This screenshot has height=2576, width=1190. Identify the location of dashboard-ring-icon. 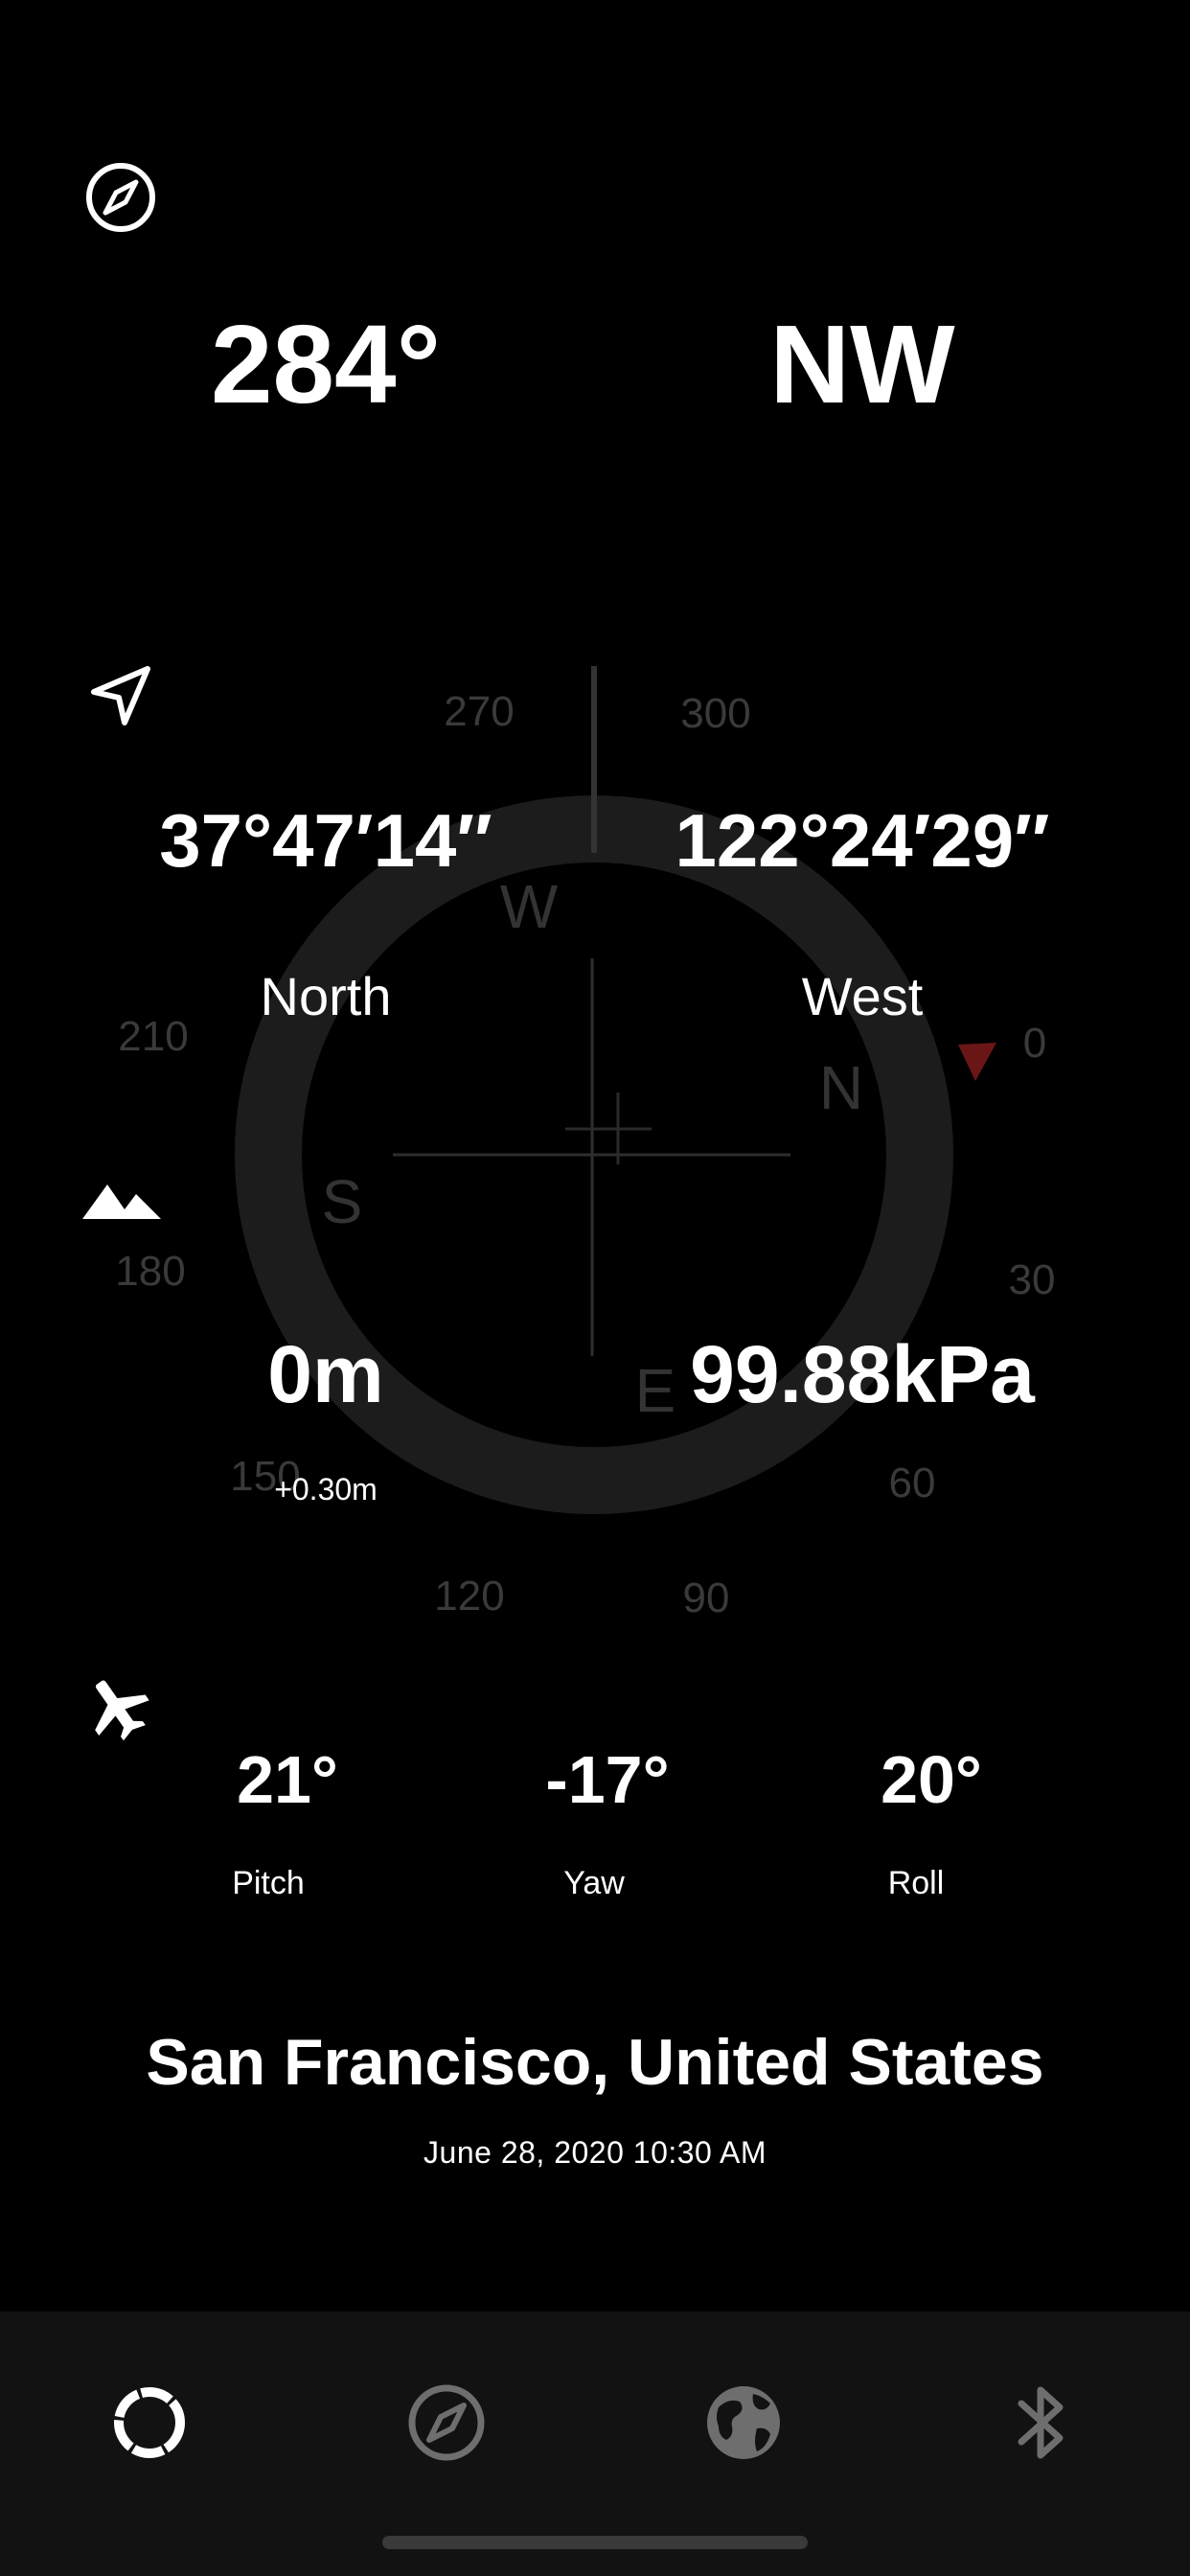
(150, 2422).